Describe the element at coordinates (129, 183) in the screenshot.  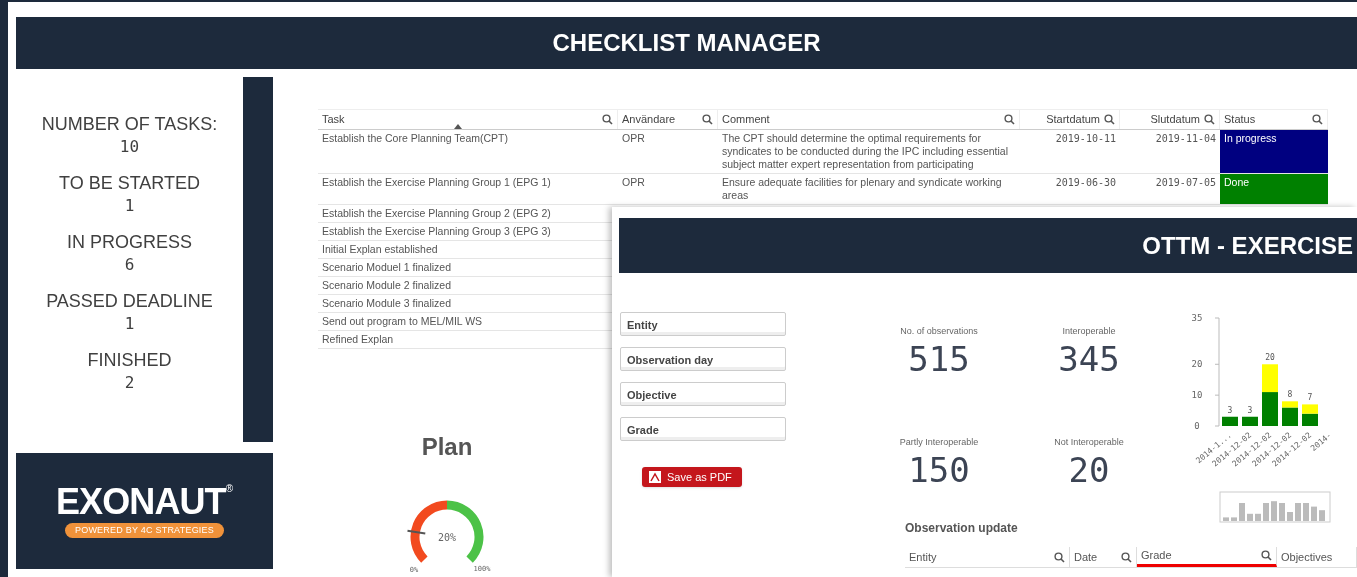
I see `stat-label: TO BE STARTED` at that location.